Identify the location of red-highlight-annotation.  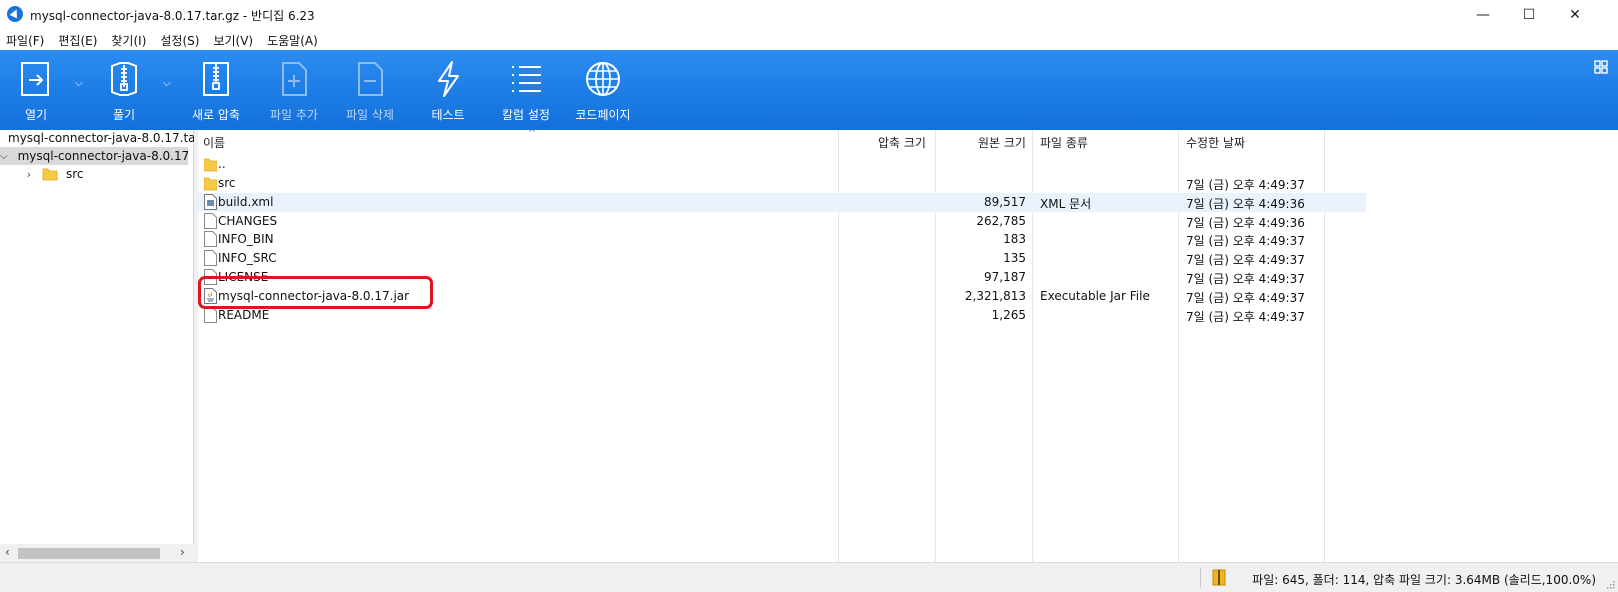
(315, 292).